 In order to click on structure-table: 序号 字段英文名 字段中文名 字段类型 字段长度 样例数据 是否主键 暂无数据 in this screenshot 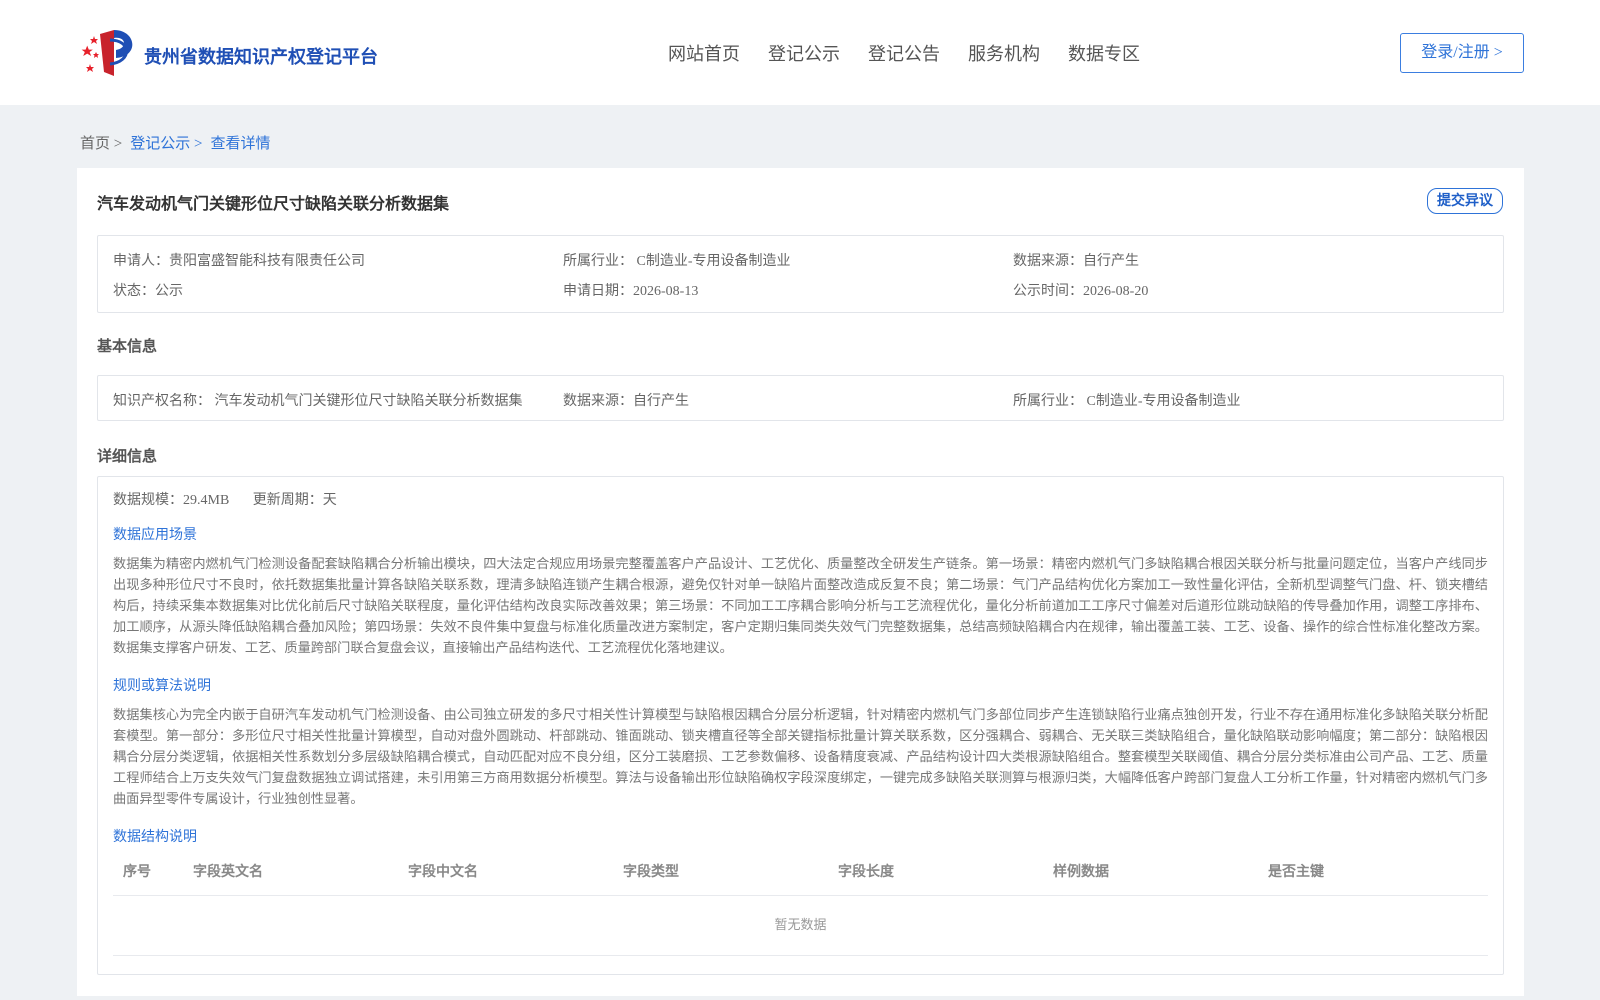, I will do `click(800, 901)`.